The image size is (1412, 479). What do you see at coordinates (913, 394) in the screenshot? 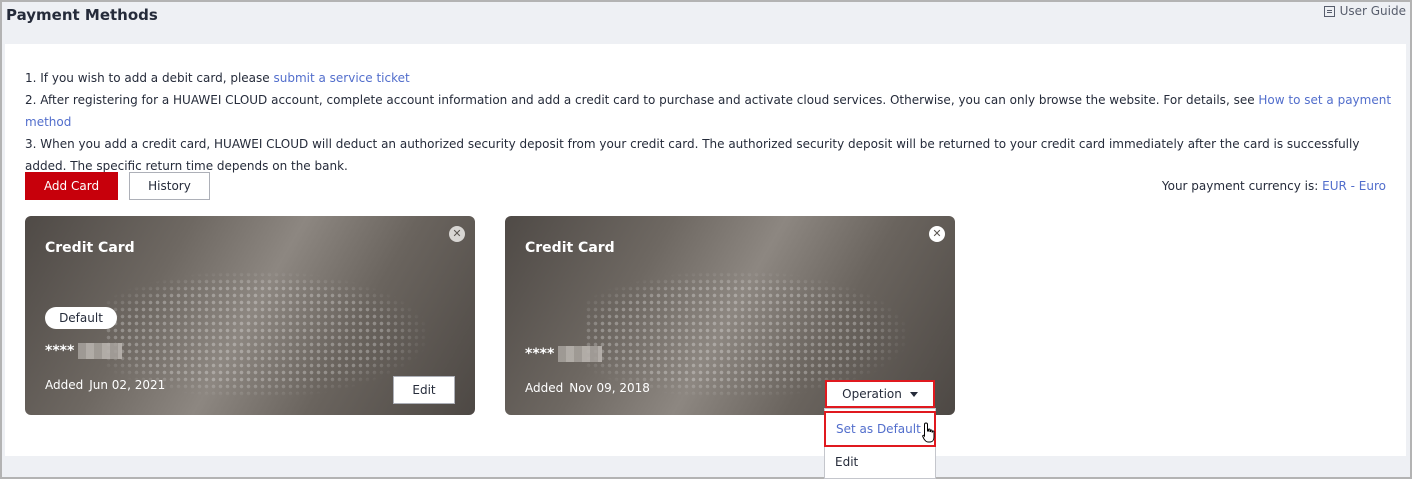
I see `caret-down-icon` at bounding box center [913, 394].